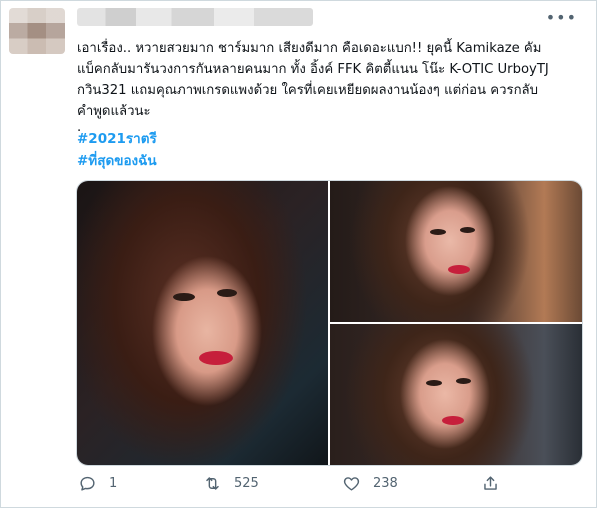 The height and width of the screenshot is (508, 597). Describe the element at coordinates (298, 485) in the screenshot. I see `tweet-actions: 1 525 238` at that location.